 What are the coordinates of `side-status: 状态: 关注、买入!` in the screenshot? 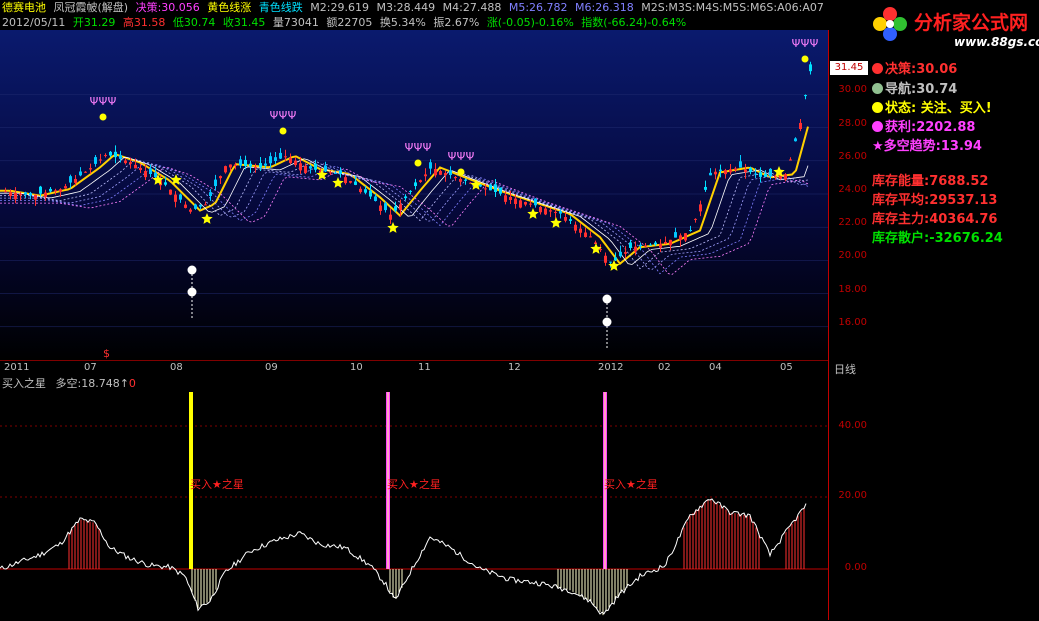 It's located at (932, 106).